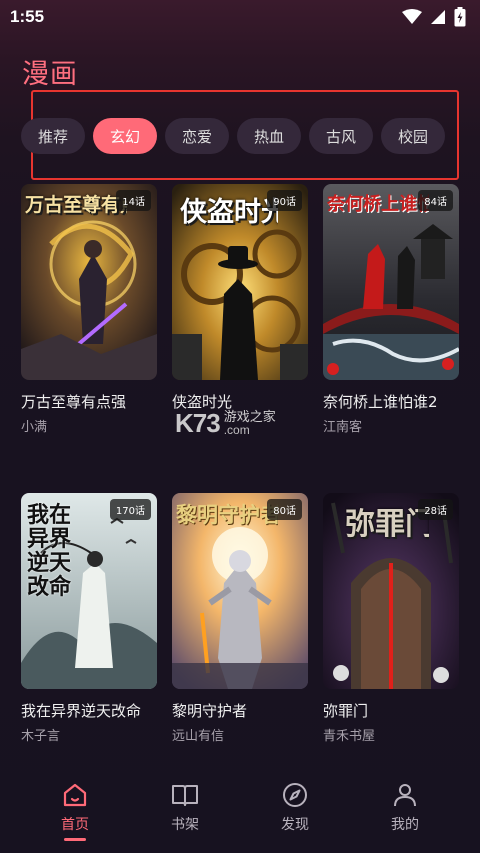 This screenshot has width=480, height=853. I want to click on comic-card: 奈何桥上谁怕谁 84话 奈何桥上谁怕谁2 江南客, so click(391, 309).